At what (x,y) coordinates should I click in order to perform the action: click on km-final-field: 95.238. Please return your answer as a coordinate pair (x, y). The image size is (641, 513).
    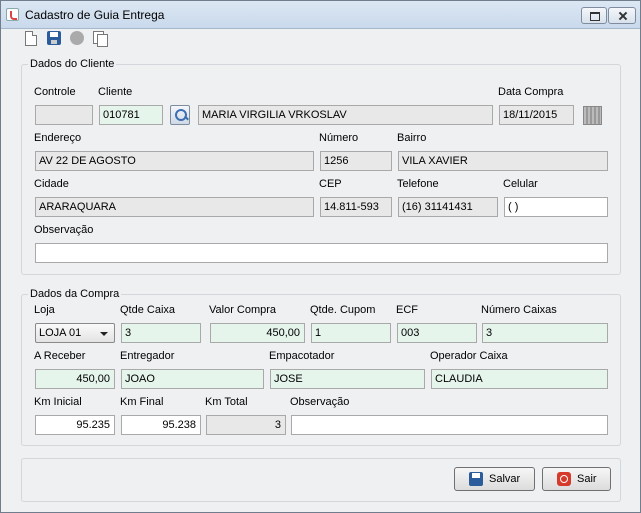
    Looking at the image, I should click on (161, 425).